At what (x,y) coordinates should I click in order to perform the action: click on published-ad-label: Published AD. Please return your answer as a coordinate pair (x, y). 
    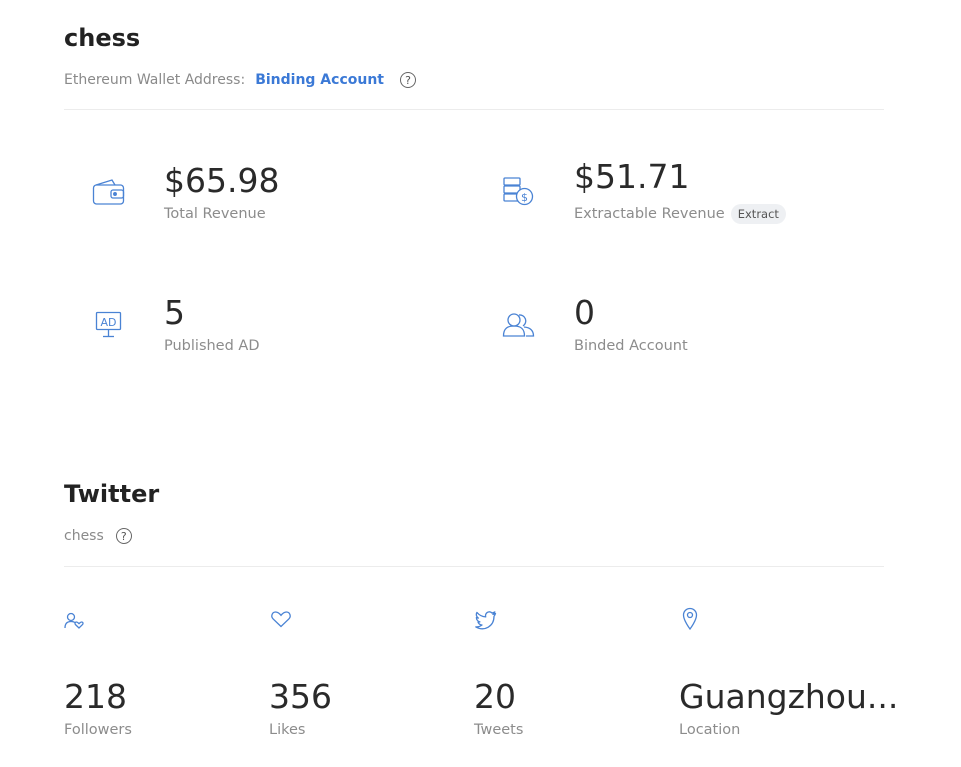
    Looking at the image, I should click on (212, 346).